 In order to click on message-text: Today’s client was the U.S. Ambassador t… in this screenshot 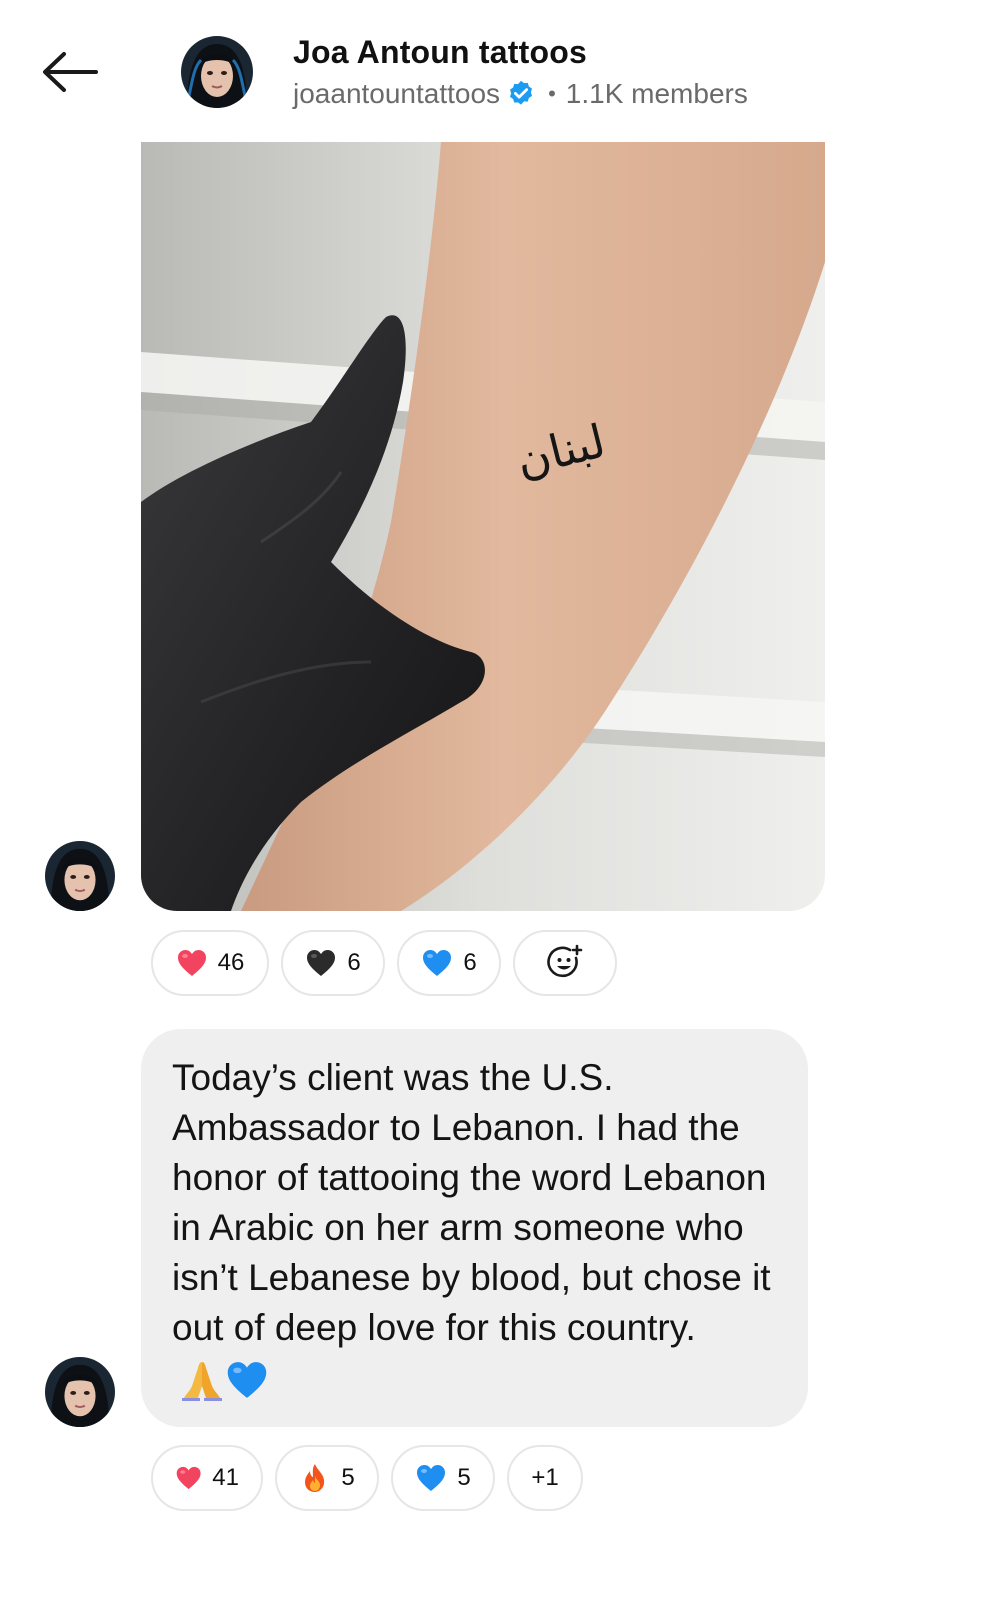, I will do `click(475, 1228)`.